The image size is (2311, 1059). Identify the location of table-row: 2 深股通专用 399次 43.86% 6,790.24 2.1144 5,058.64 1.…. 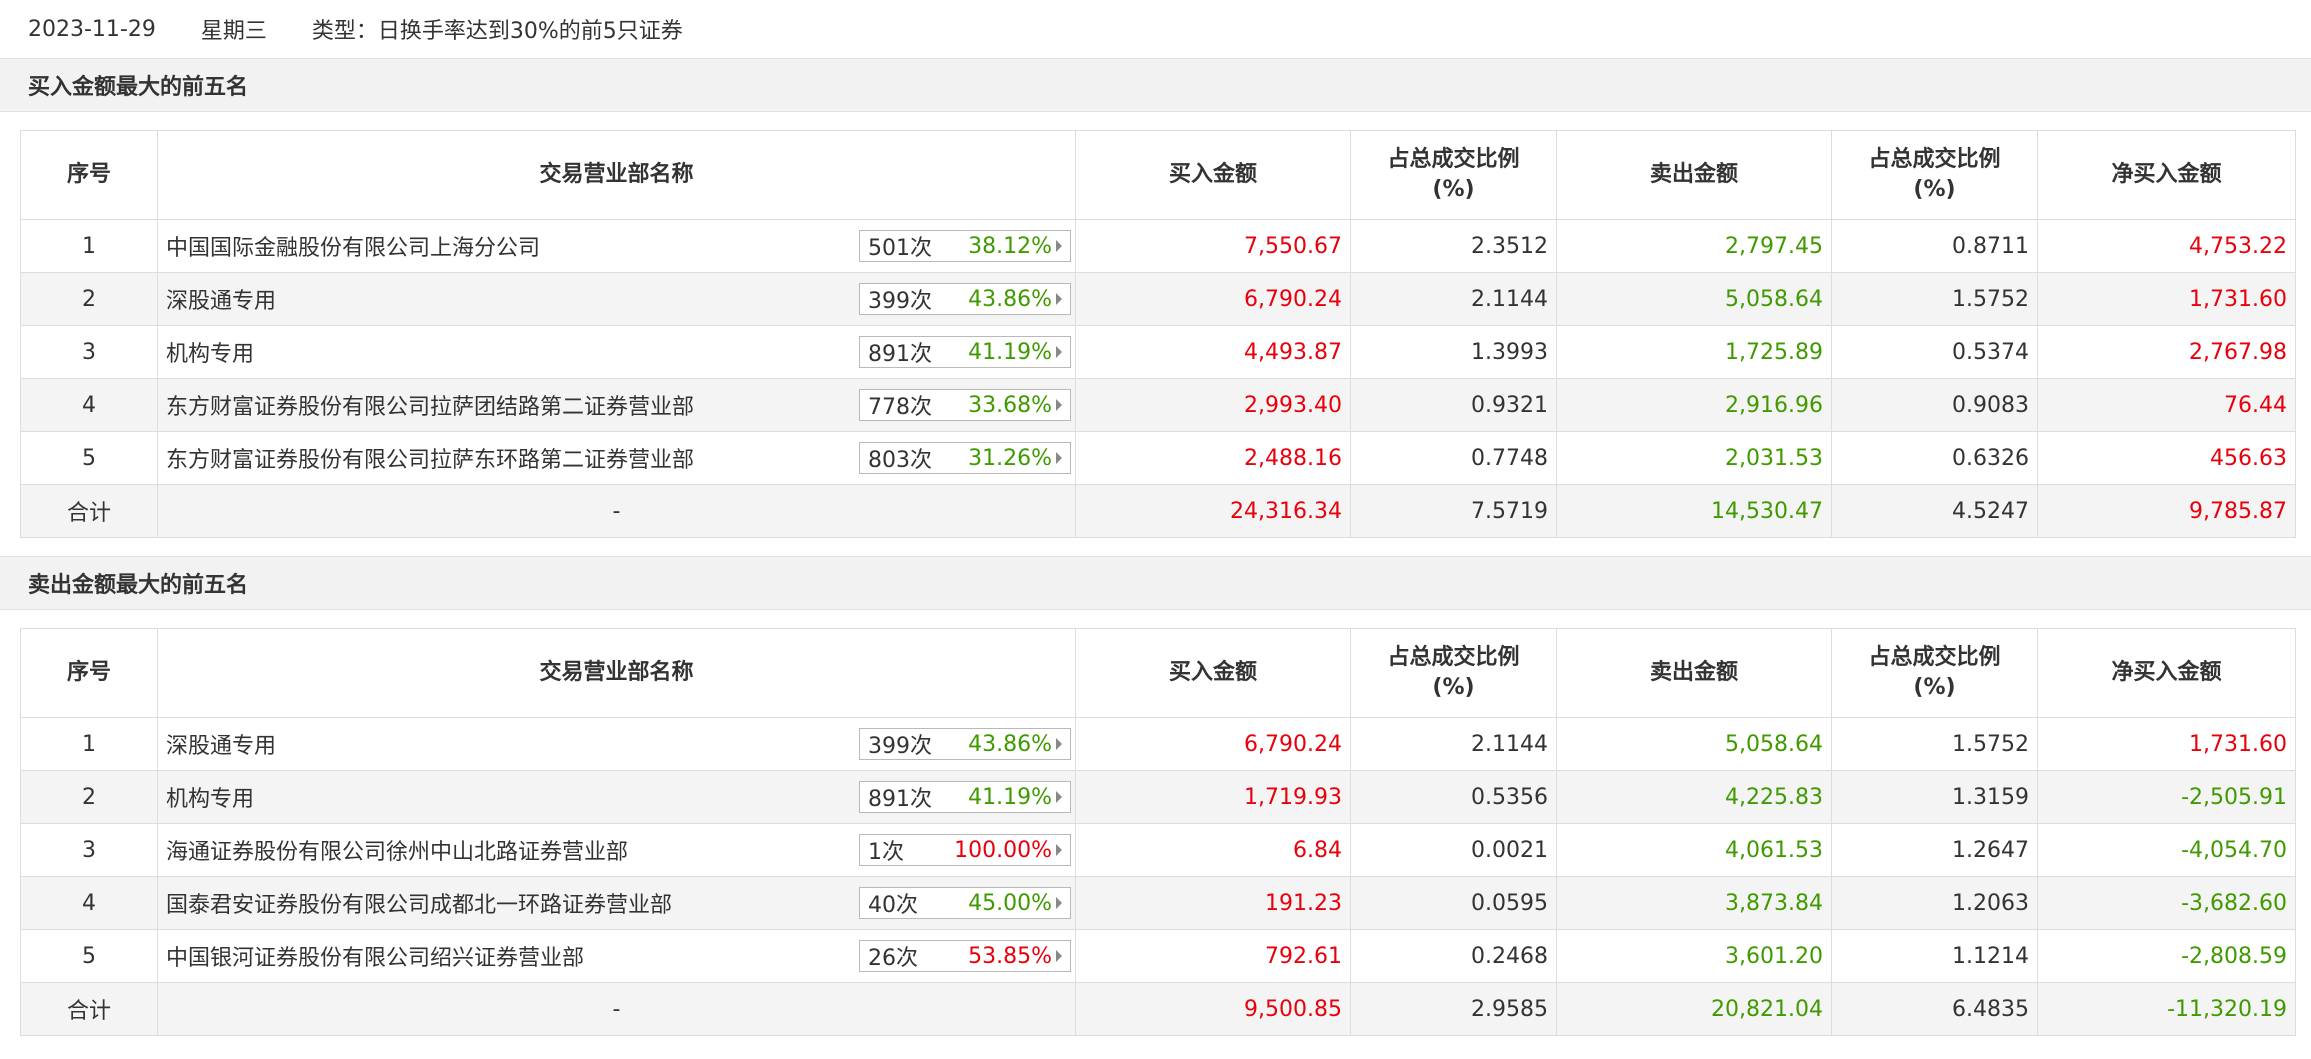
(1158, 299).